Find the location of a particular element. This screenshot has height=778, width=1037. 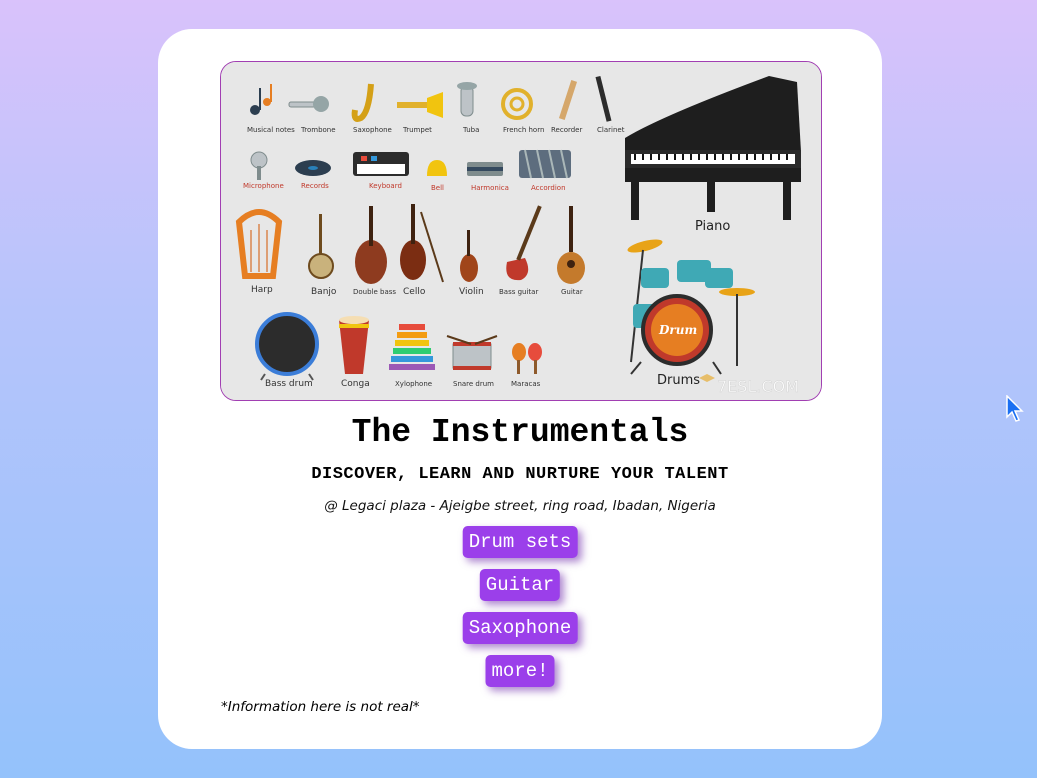

harmonica-icon is located at coordinates (485, 169).